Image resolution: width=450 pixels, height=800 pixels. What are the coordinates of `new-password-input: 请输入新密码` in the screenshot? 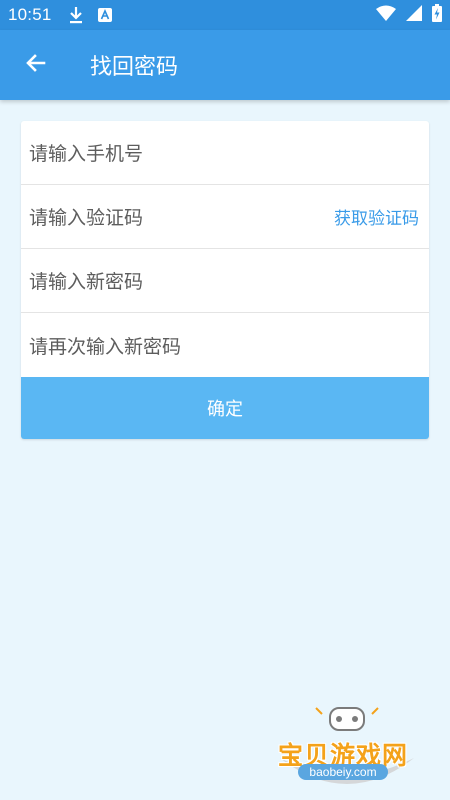 It's located at (224, 280).